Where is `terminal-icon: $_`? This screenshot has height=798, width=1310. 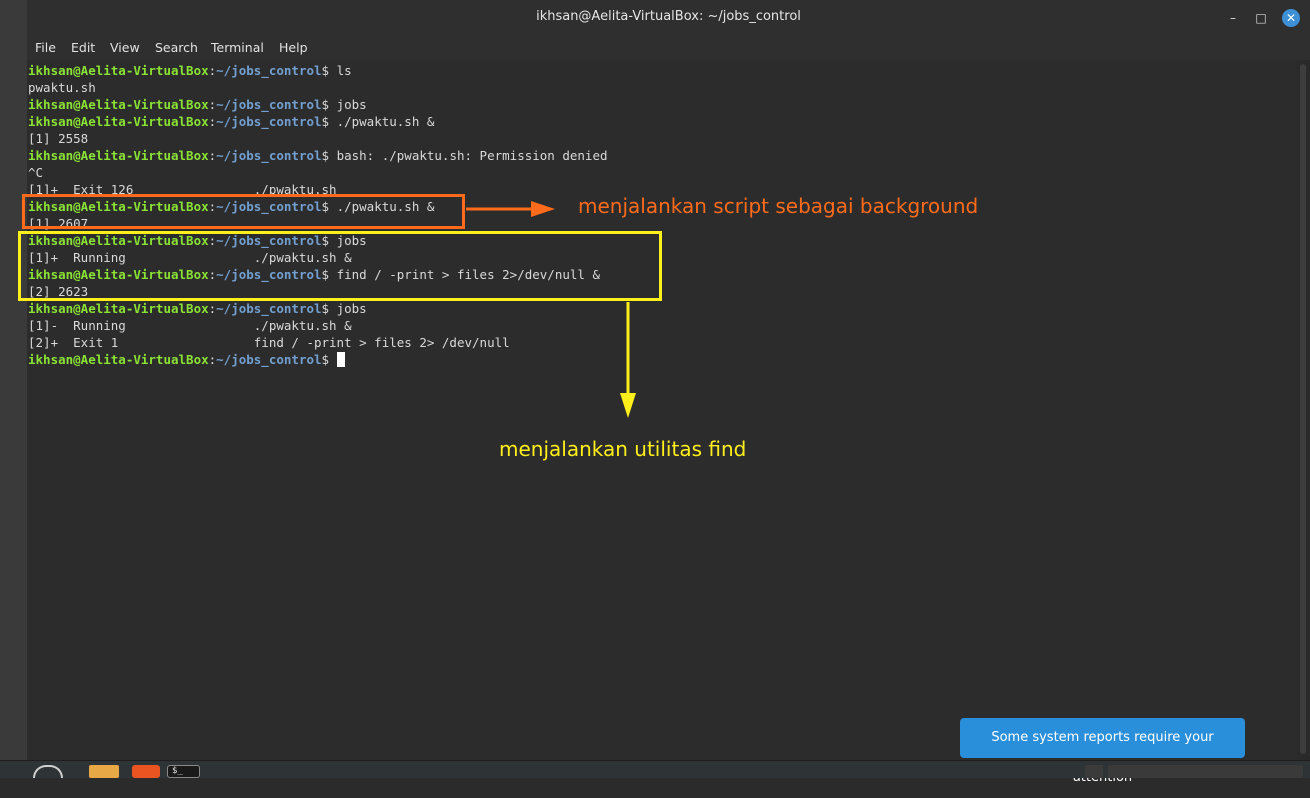
terminal-icon: $_ is located at coordinates (183, 771).